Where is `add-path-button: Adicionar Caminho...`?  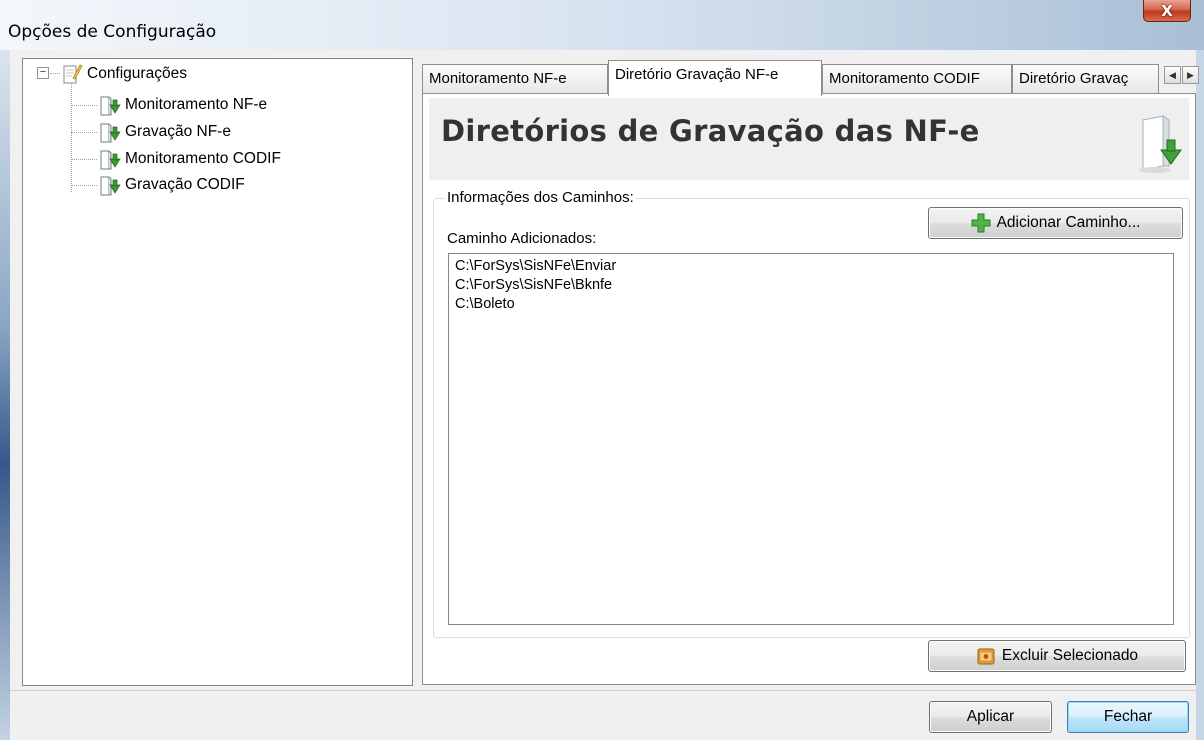 add-path-button: Adicionar Caminho... is located at coordinates (1055, 223).